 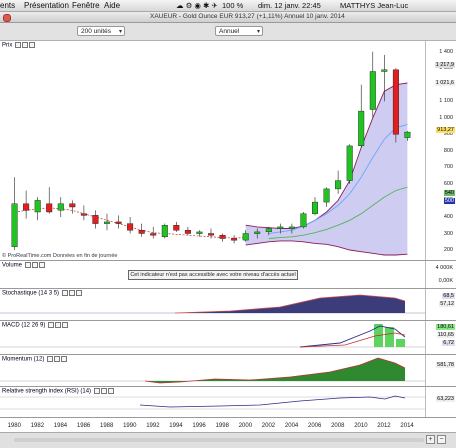 I want to click on datetime: dim. 12 janv. 22:45, so click(x=289, y=5).